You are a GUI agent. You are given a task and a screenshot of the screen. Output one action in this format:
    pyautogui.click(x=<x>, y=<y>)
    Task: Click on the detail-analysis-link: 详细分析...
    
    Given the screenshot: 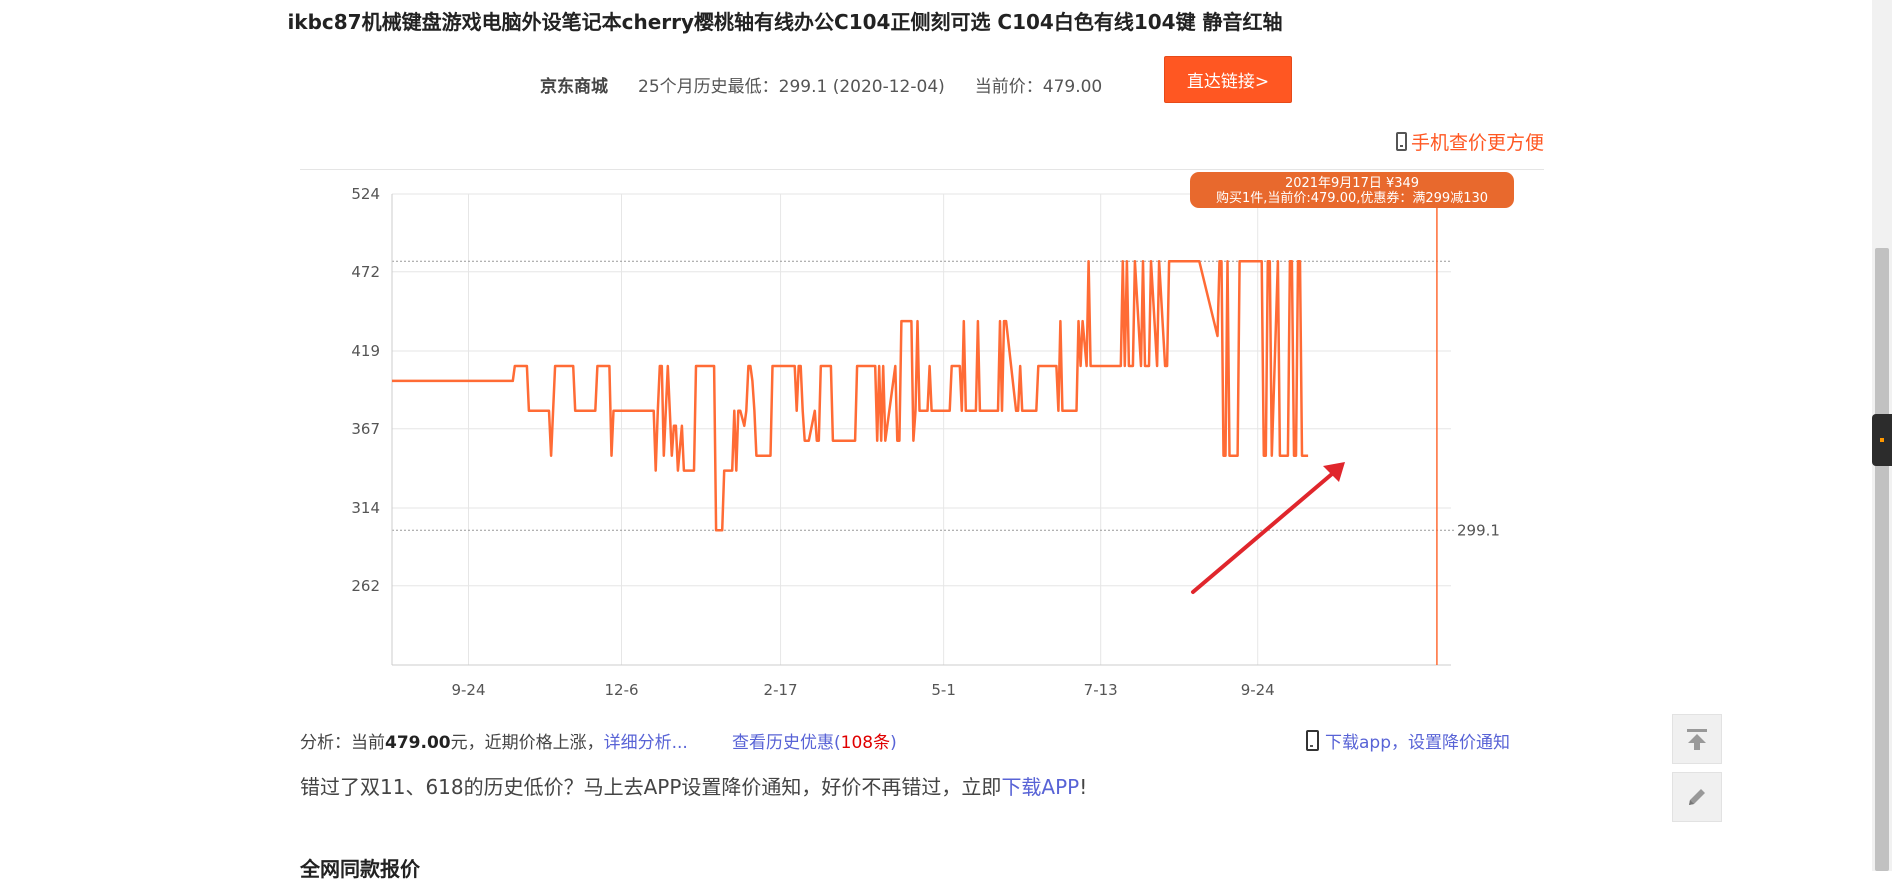 What is the action you would take?
    pyautogui.click(x=646, y=743)
    